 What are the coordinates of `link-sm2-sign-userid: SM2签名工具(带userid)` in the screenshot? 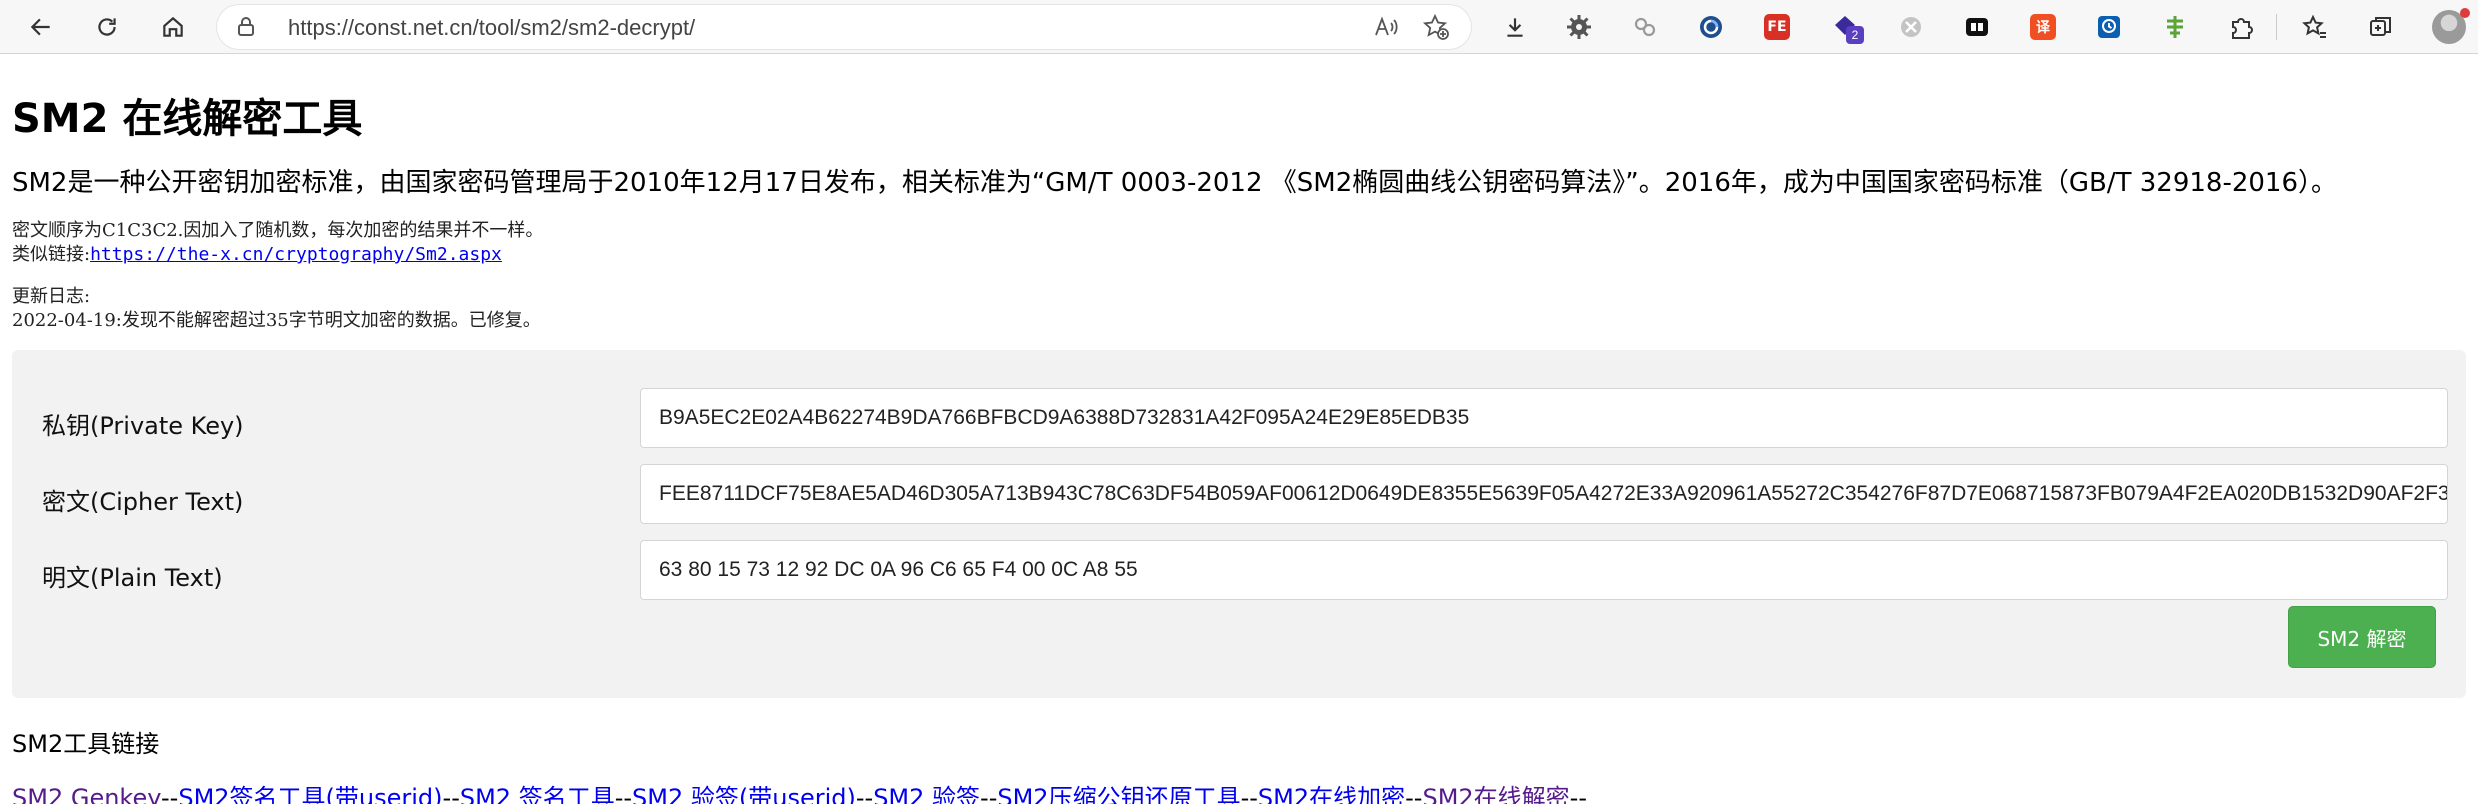 It's located at (310, 794).